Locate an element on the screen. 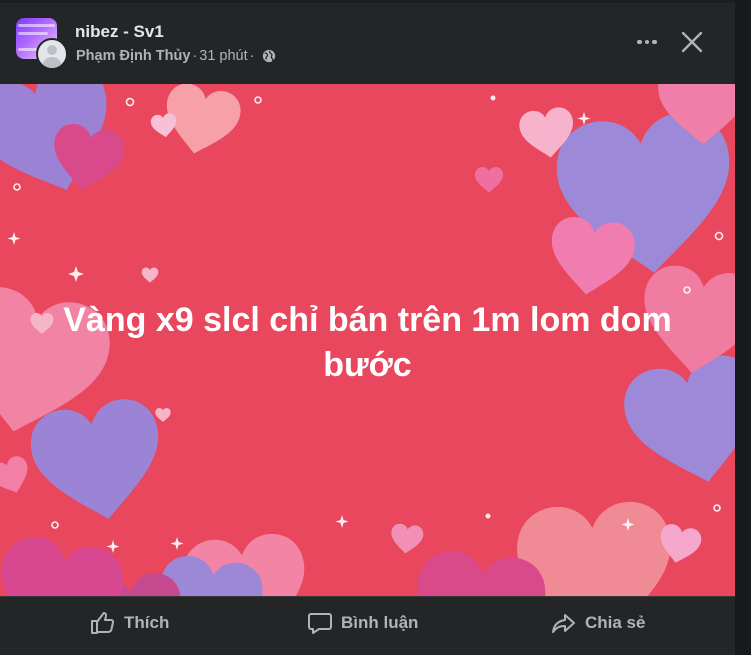 The image size is (751, 655). close-icon is located at coordinates (692, 43).